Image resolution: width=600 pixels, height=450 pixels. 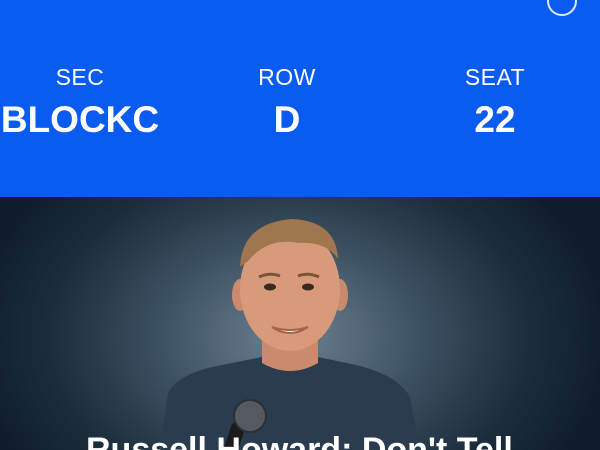 I want to click on seat-column: SEAT 22, so click(x=495, y=103).